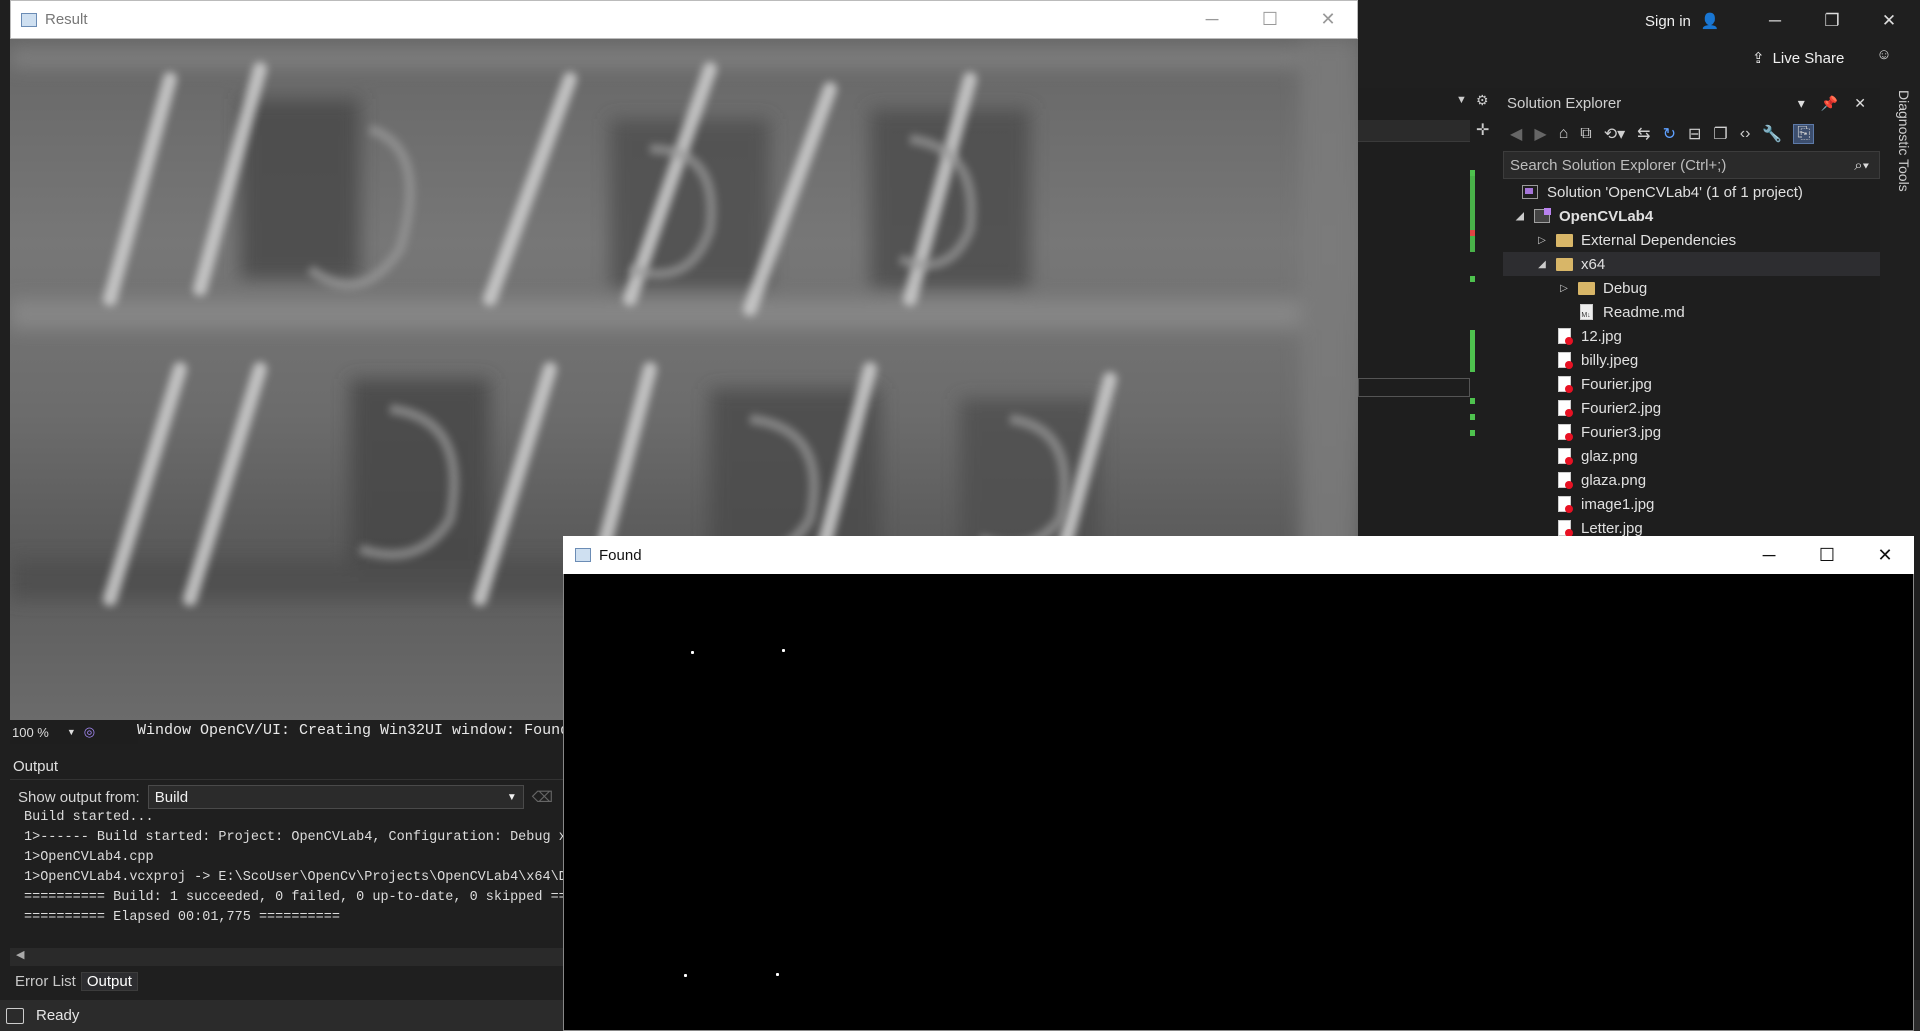  What do you see at coordinates (1461, 100) in the screenshot?
I see `dropdown-arrow-icon: ▼` at bounding box center [1461, 100].